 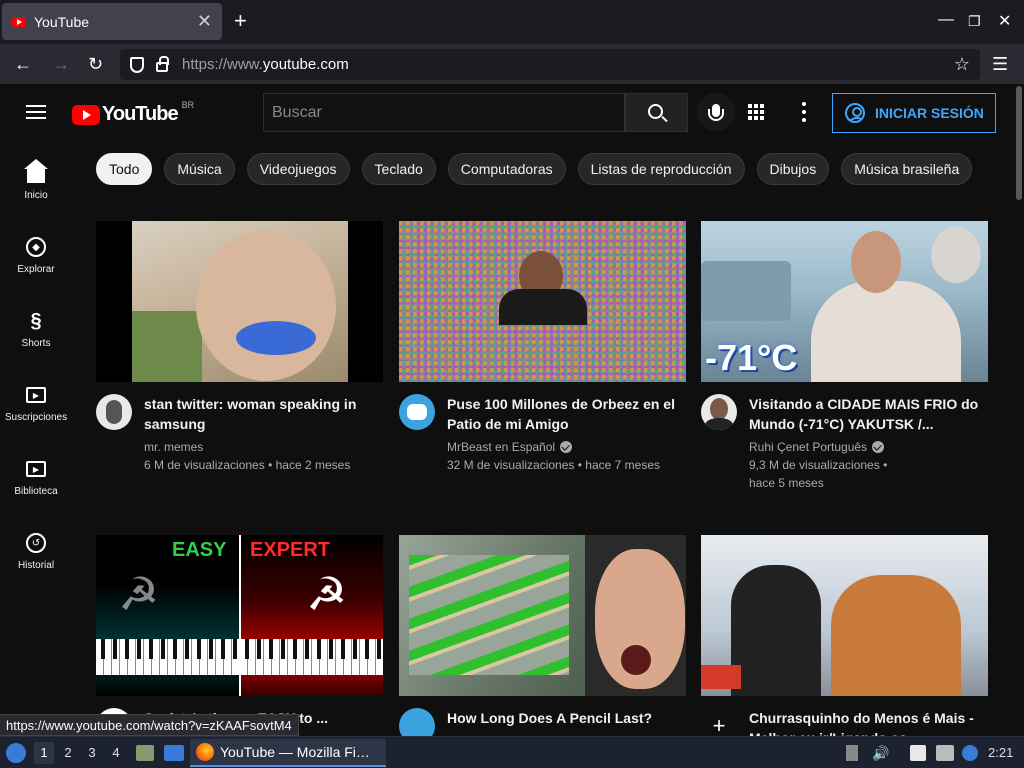 I want to click on thumbnail-overlay-text: -71°C, so click(x=751, y=357).